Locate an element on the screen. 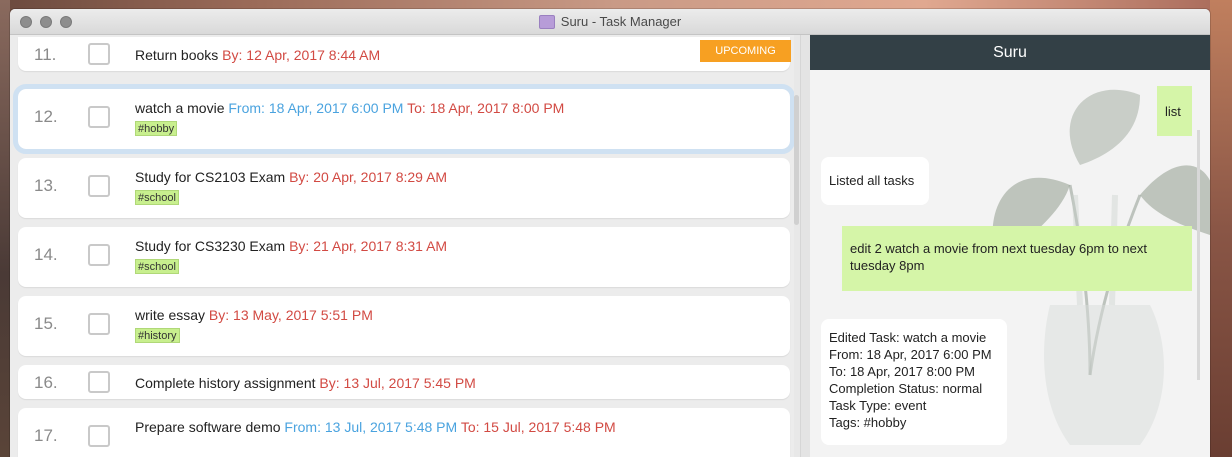 The height and width of the screenshot is (457, 1232). app-icon is located at coordinates (546, 21).